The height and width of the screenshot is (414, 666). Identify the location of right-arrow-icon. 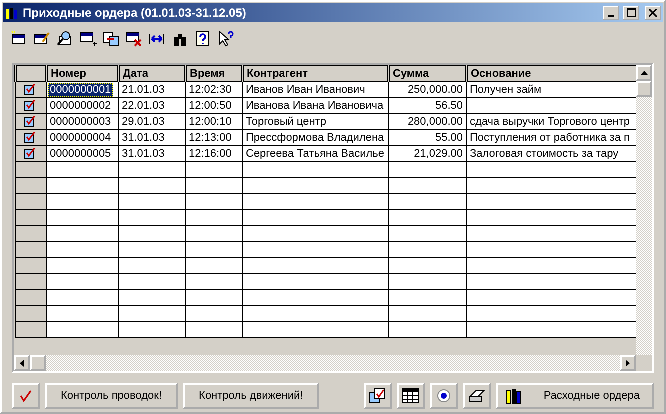
(628, 363).